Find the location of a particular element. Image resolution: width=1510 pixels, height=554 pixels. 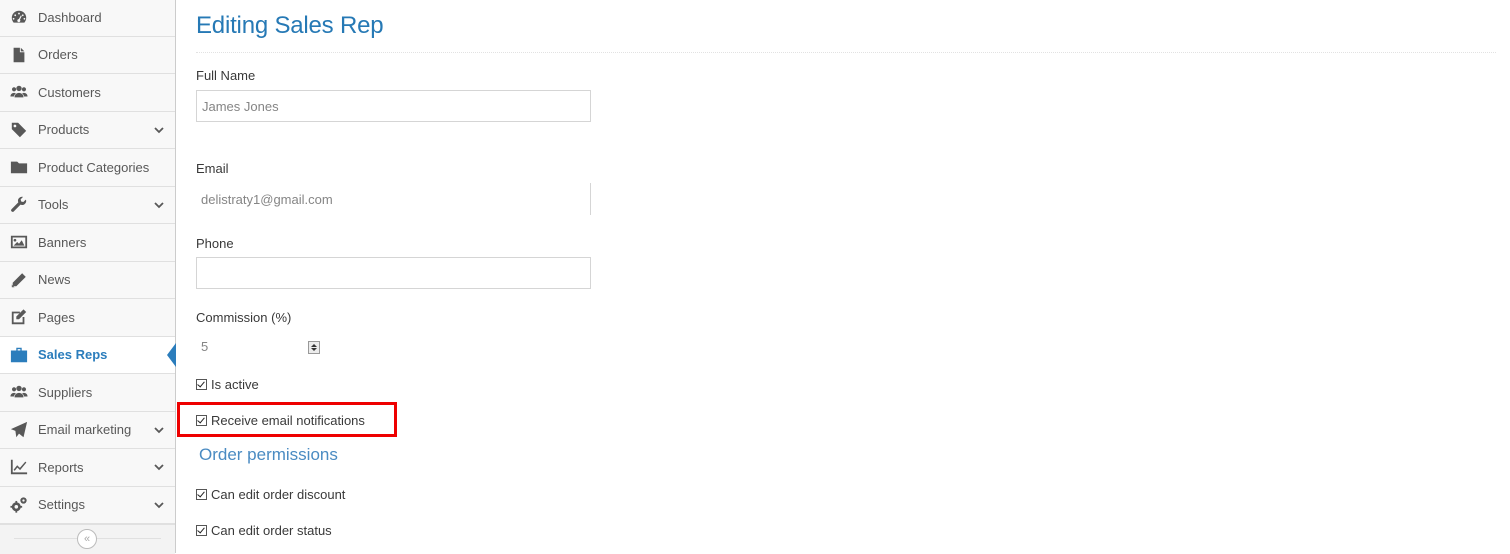

sidebar-item-suppliers: Suppliers is located at coordinates (87, 393).